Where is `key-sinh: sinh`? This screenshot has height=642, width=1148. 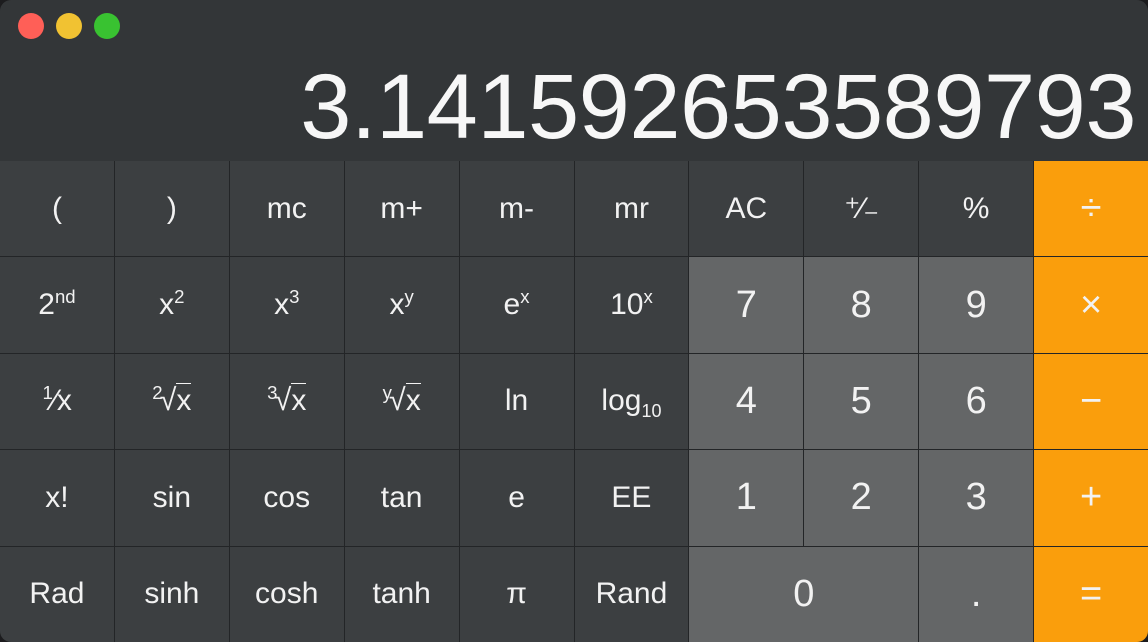 key-sinh: sinh is located at coordinates (171, 594).